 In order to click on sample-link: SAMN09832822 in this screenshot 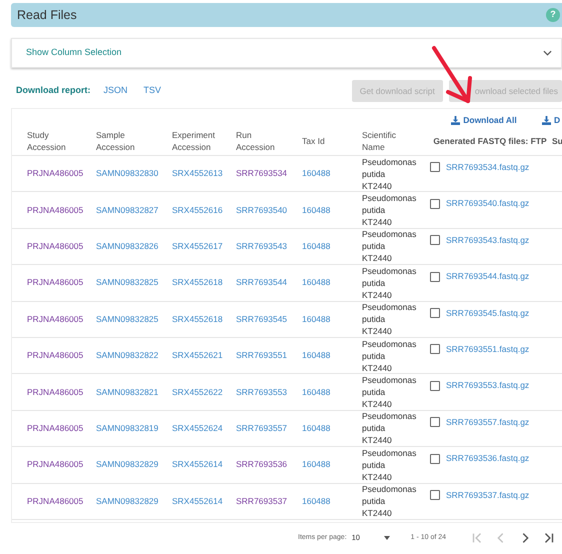, I will do `click(127, 355)`.